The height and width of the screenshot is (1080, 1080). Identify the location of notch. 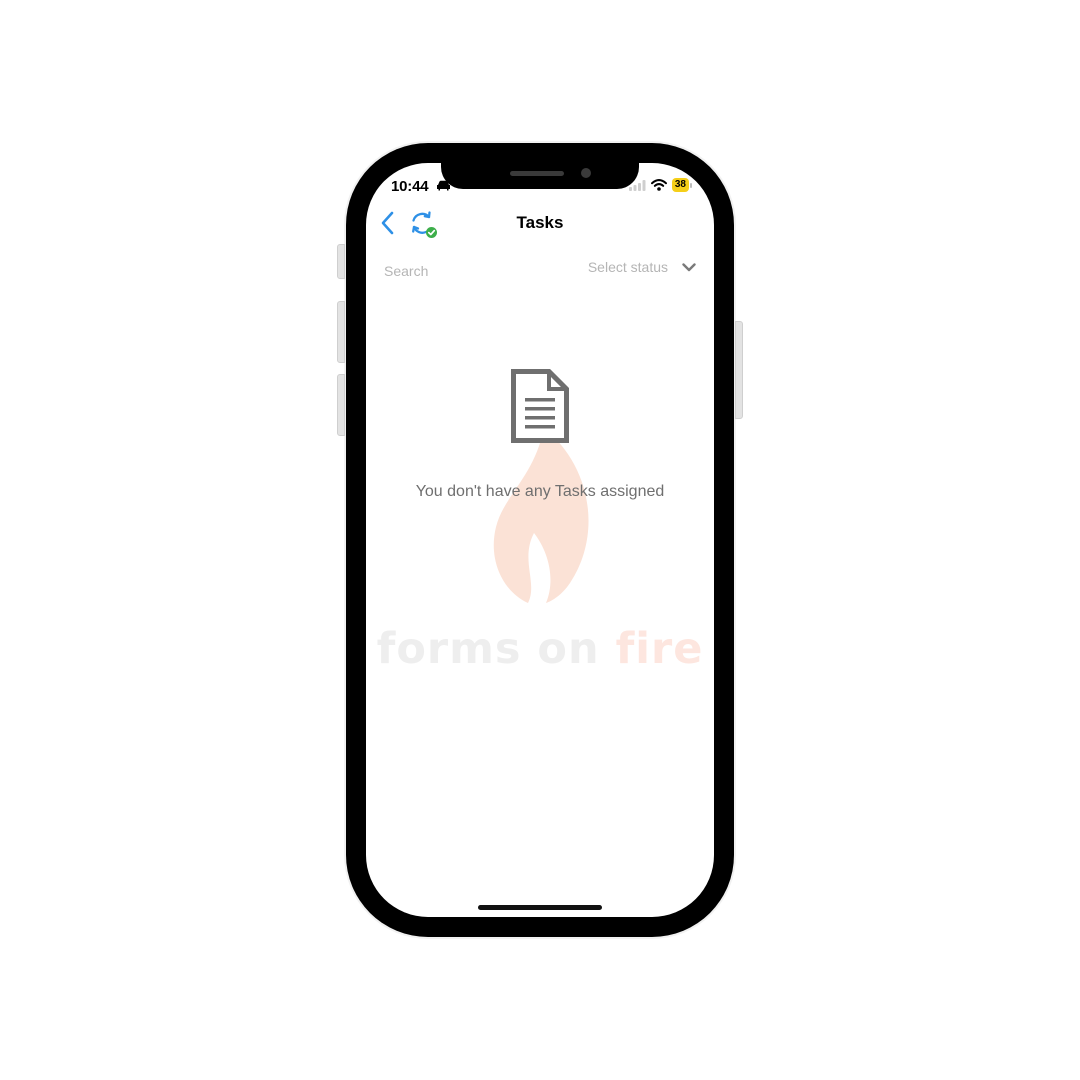
(540, 166).